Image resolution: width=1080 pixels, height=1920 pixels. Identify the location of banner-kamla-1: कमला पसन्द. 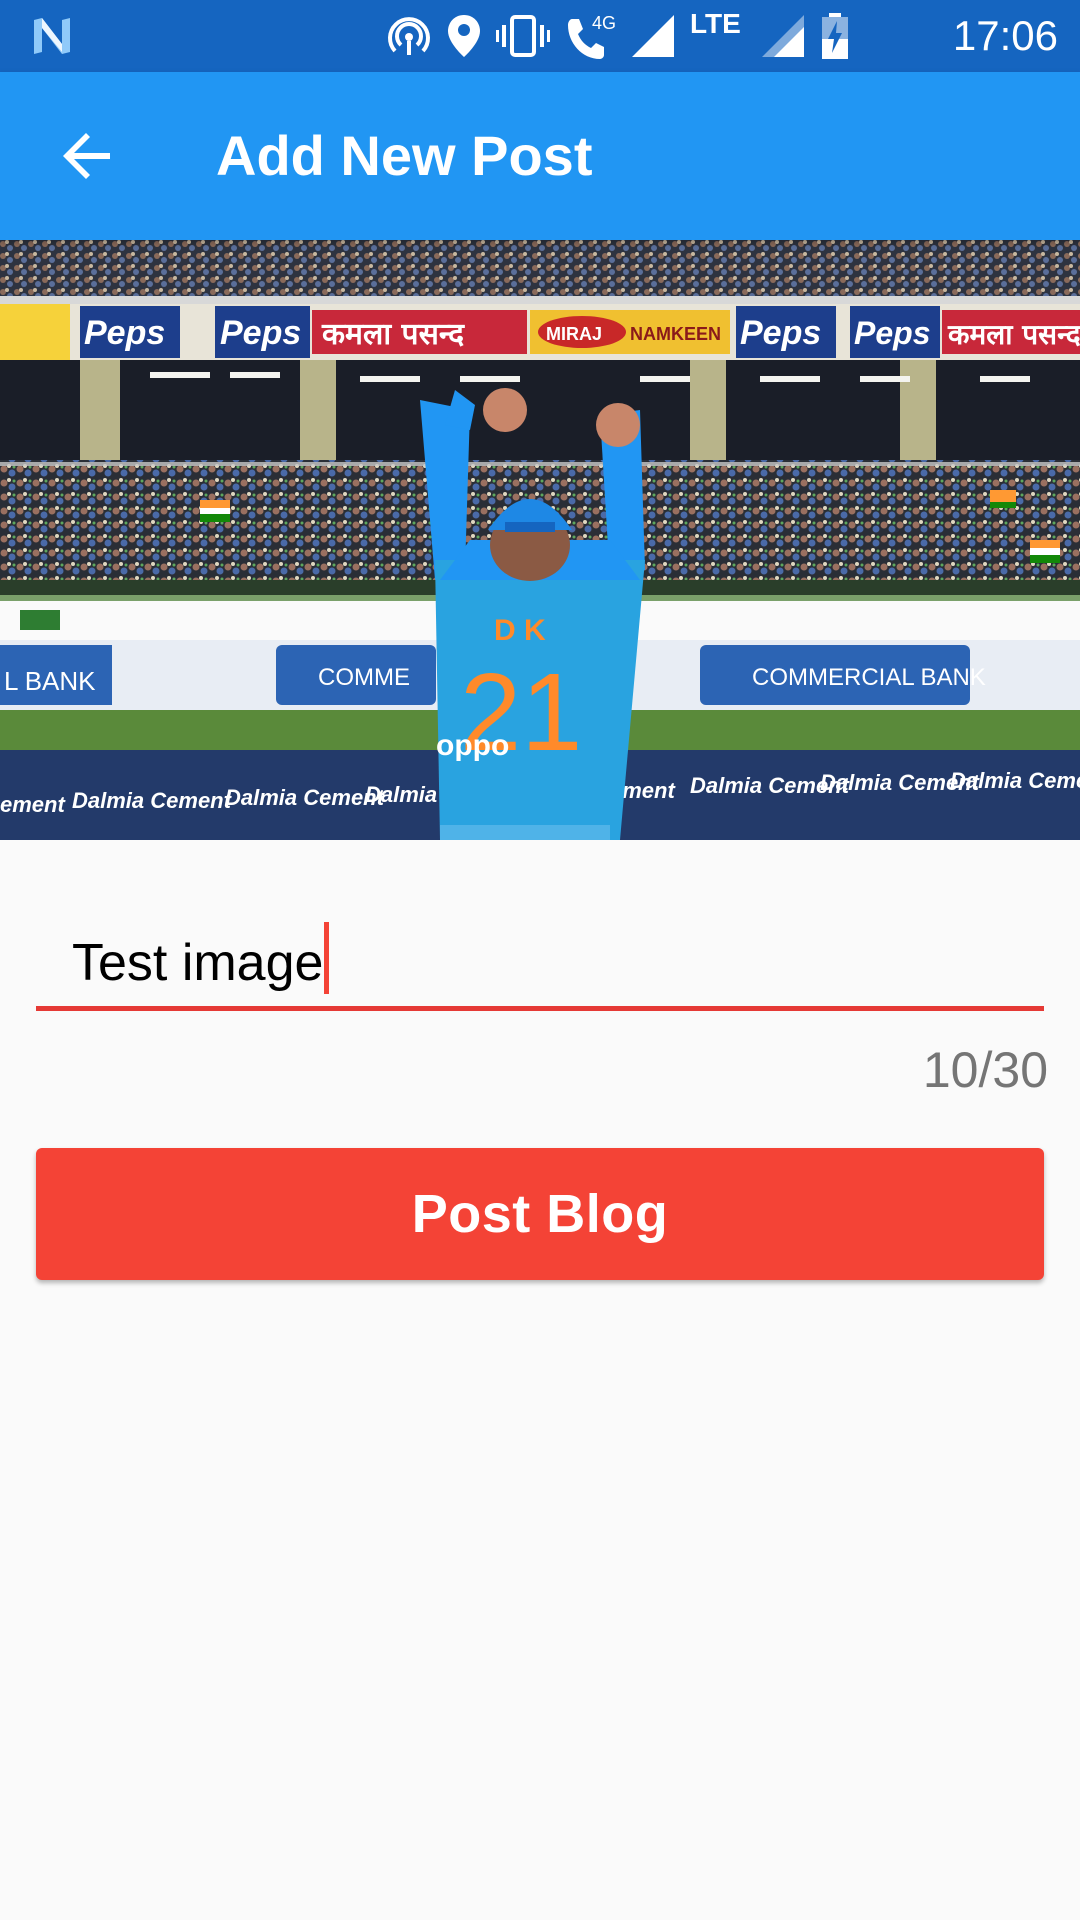
(393, 334).